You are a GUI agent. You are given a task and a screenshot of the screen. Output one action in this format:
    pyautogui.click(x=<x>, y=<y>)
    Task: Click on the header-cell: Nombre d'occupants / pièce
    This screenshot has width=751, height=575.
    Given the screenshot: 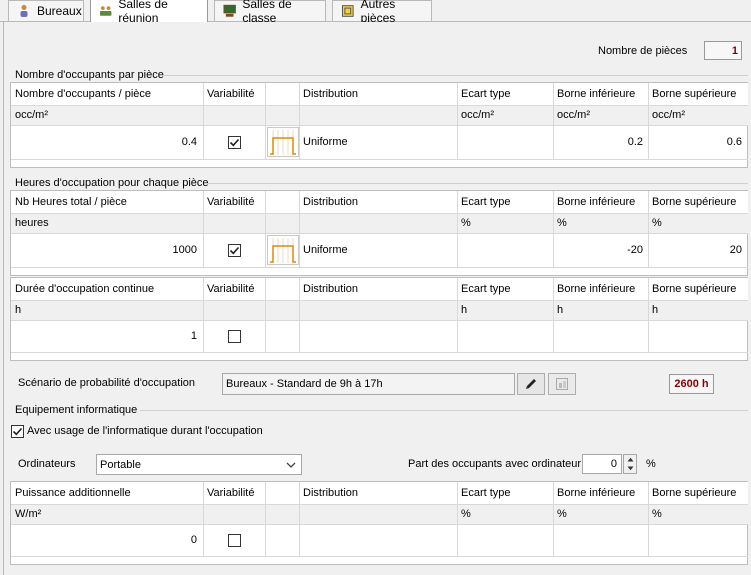 What is the action you would take?
    pyautogui.click(x=107, y=94)
    